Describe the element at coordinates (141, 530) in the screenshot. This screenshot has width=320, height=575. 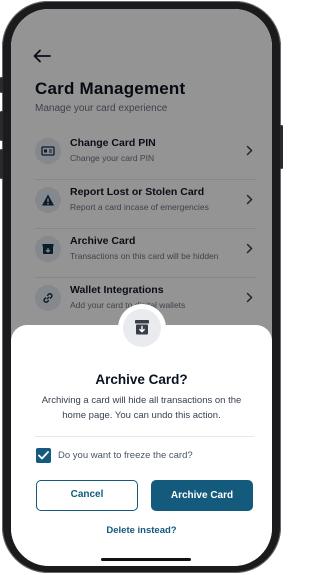
I see `delete-instead-link: Delete instead?` at that location.